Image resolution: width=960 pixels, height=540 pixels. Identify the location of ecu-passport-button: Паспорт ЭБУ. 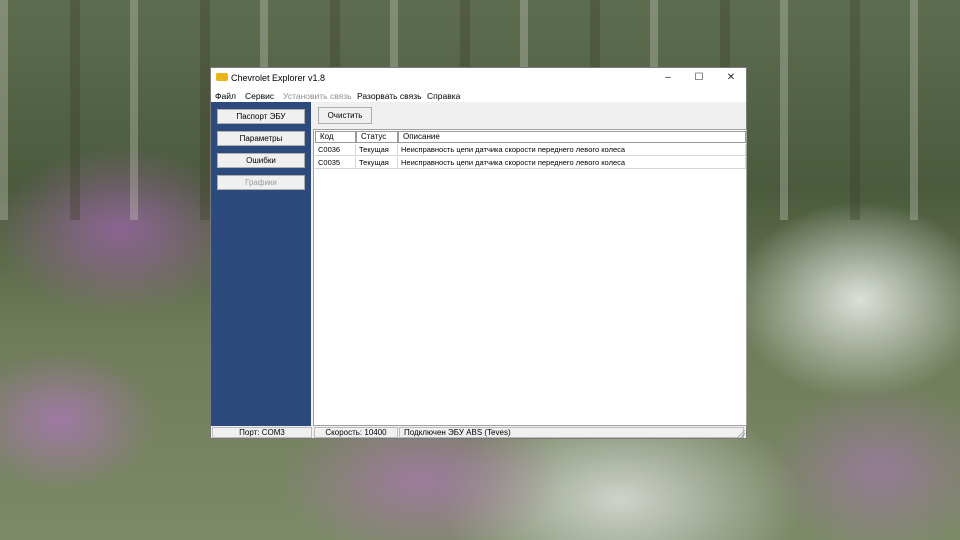
(261, 116).